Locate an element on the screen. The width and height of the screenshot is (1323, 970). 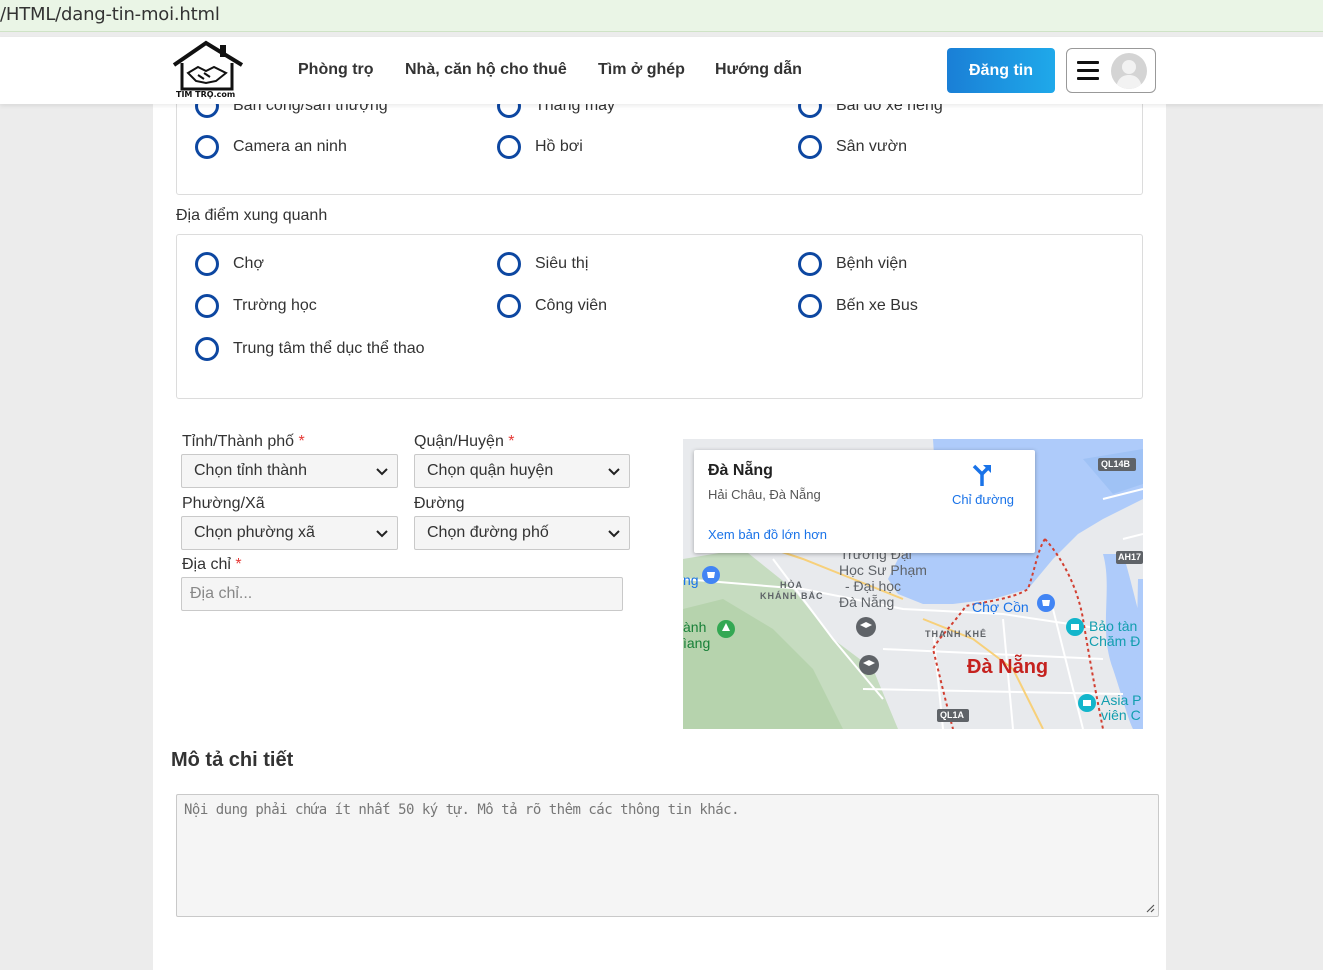
map-label: ng is located at coordinates (691, 580).